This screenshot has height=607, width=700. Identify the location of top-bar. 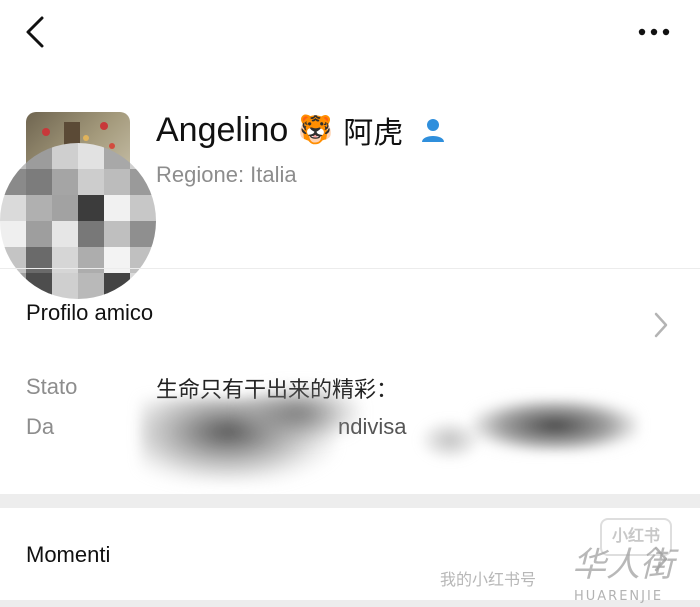
(350, 32).